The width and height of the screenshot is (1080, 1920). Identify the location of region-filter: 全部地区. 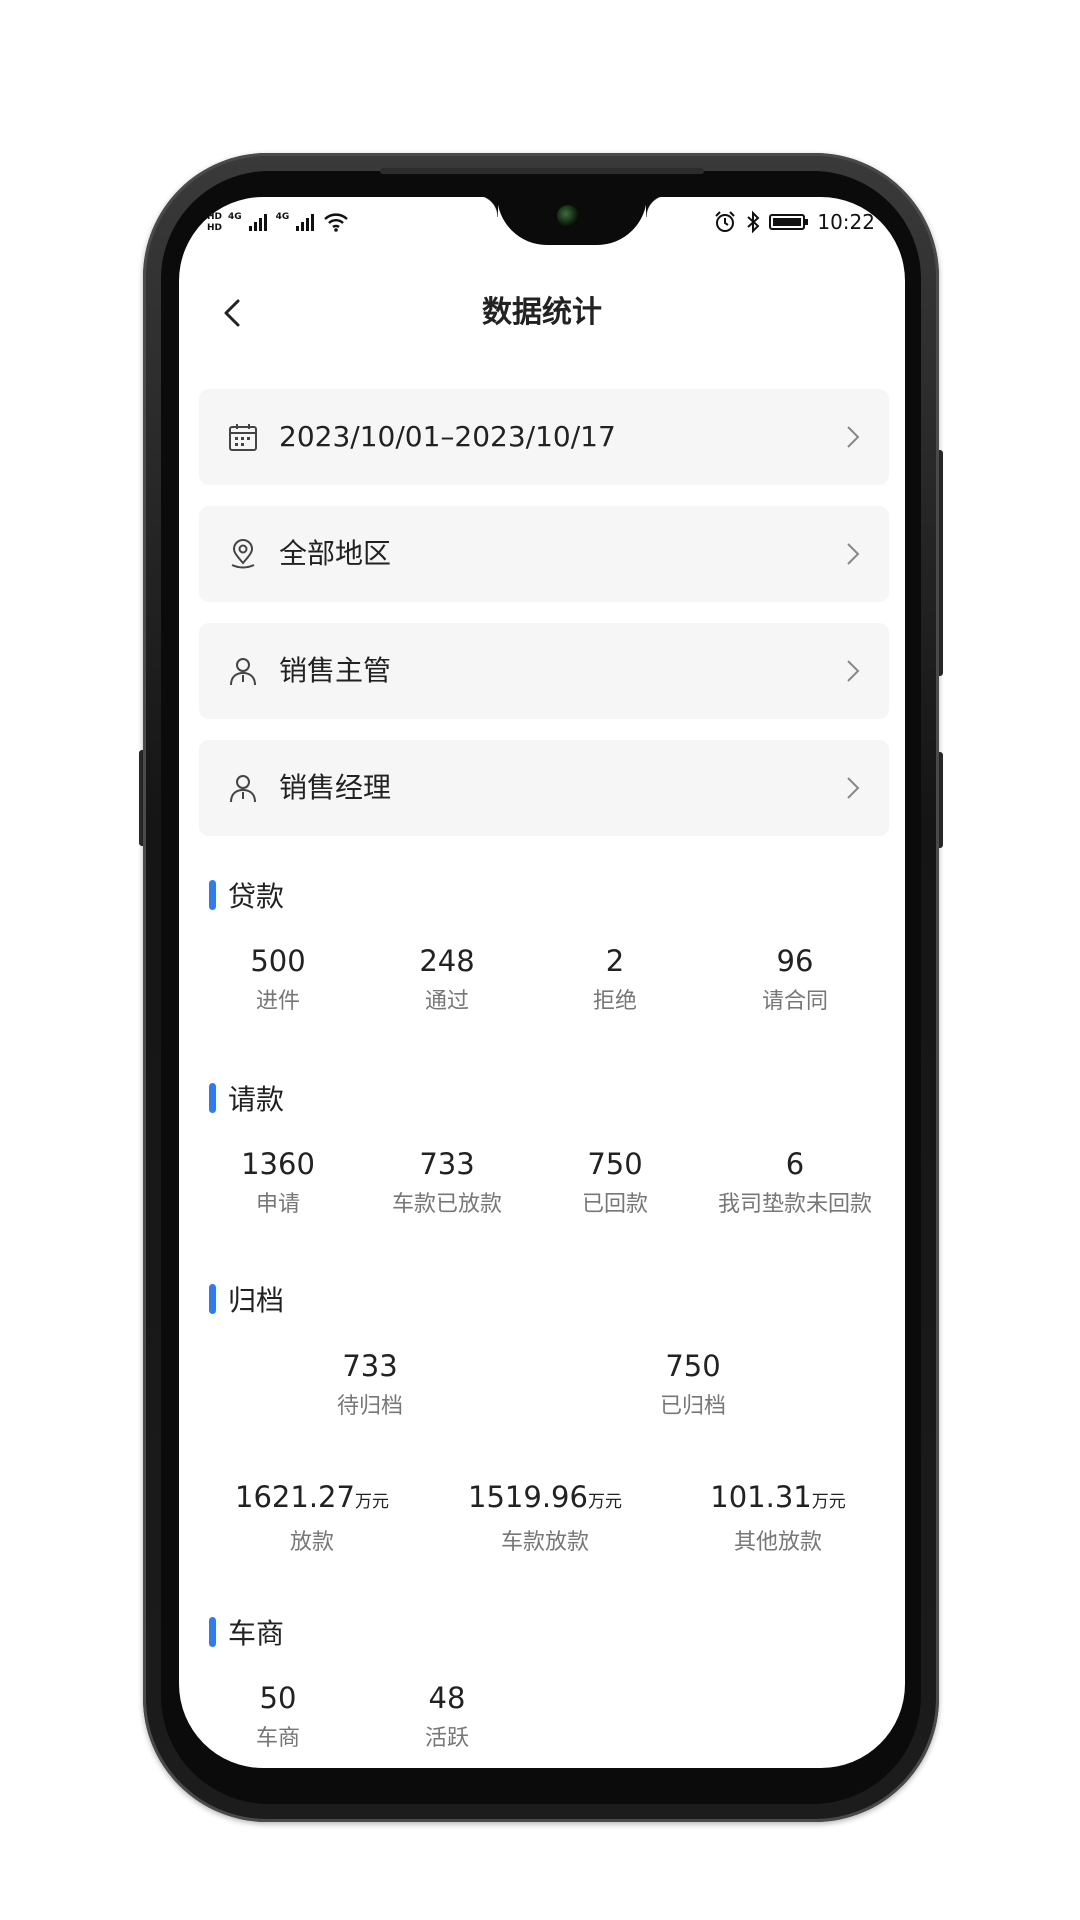
(544, 554).